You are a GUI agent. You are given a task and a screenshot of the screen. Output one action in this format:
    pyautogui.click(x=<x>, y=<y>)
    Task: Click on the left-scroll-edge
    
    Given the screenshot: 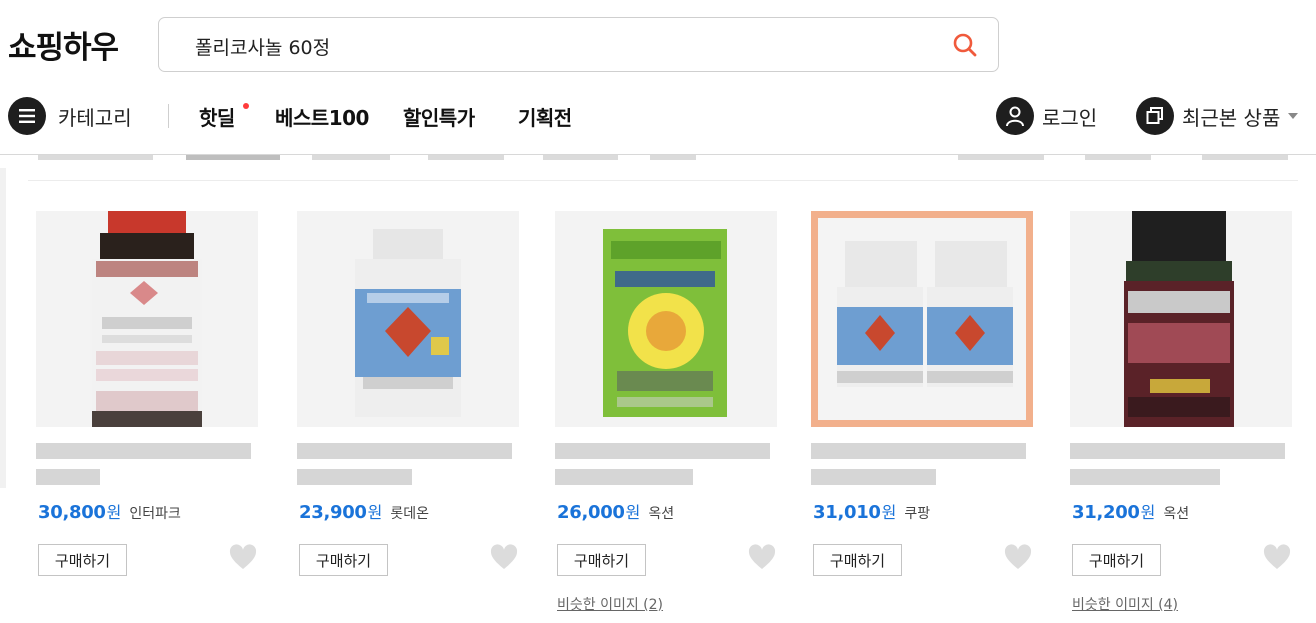 What is the action you would take?
    pyautogui.click(x=3, y=328)
    